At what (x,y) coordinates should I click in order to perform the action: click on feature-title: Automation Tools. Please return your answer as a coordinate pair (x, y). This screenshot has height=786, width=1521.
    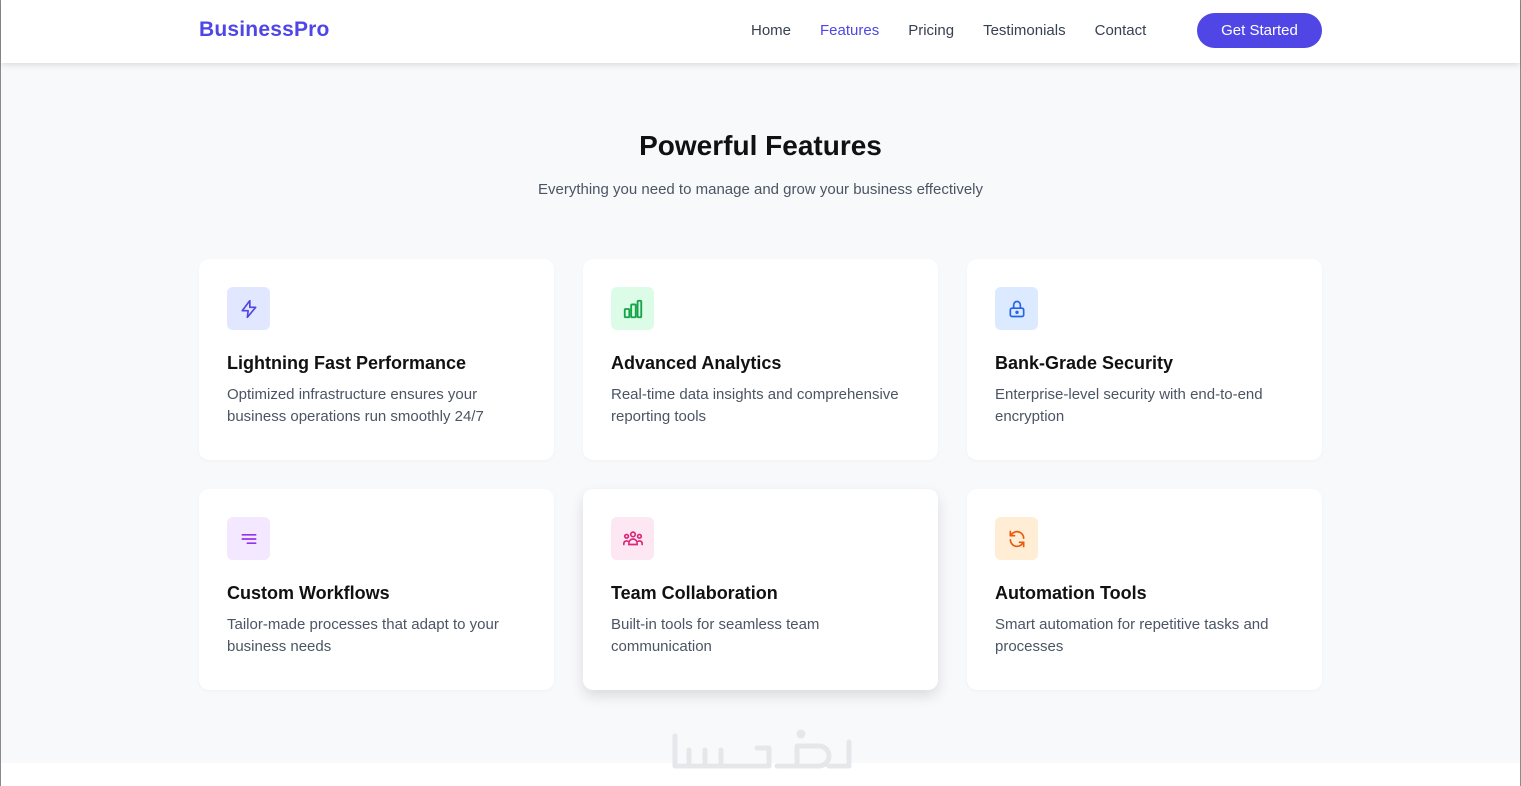
    Looking at the image, I should click on (1071, 593).